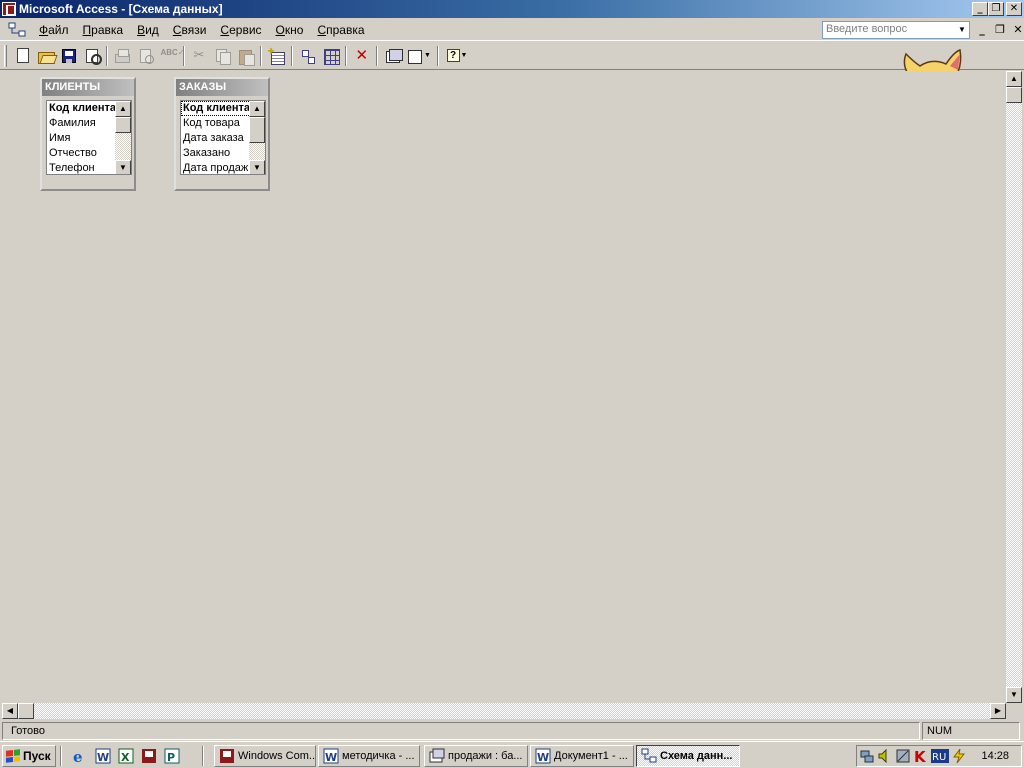 This screenshot has height=768, width=1024. What do you see at coordinates (971, 731) in the screenshot?
I see `num-lock-indicator: NUM` at bounding box center [971, 731].